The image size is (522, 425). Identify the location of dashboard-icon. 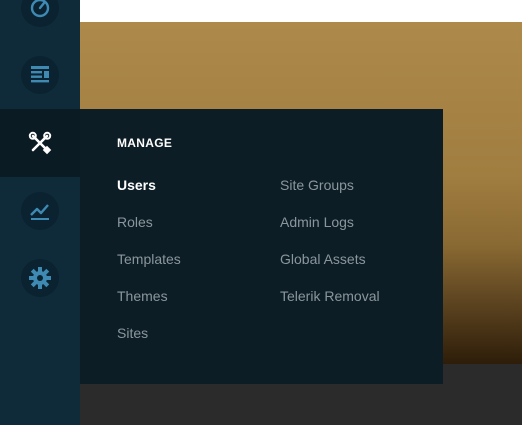
(40, 9).